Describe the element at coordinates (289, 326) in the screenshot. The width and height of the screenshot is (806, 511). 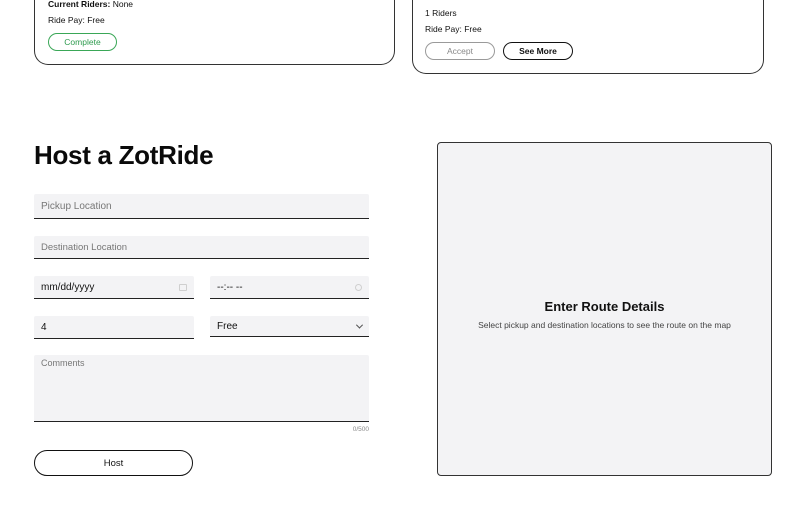
I see `ride-pay-select: Free` at that location.